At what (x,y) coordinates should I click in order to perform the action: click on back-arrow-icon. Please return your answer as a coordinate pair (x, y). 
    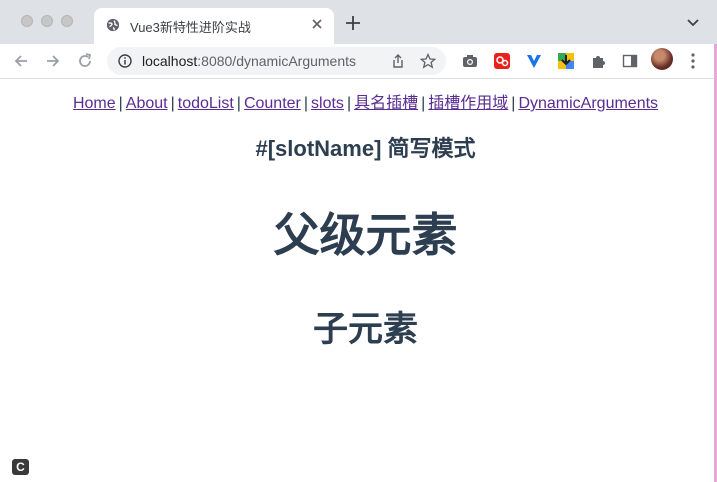
    Looking at the image, I should click on (21, 61).